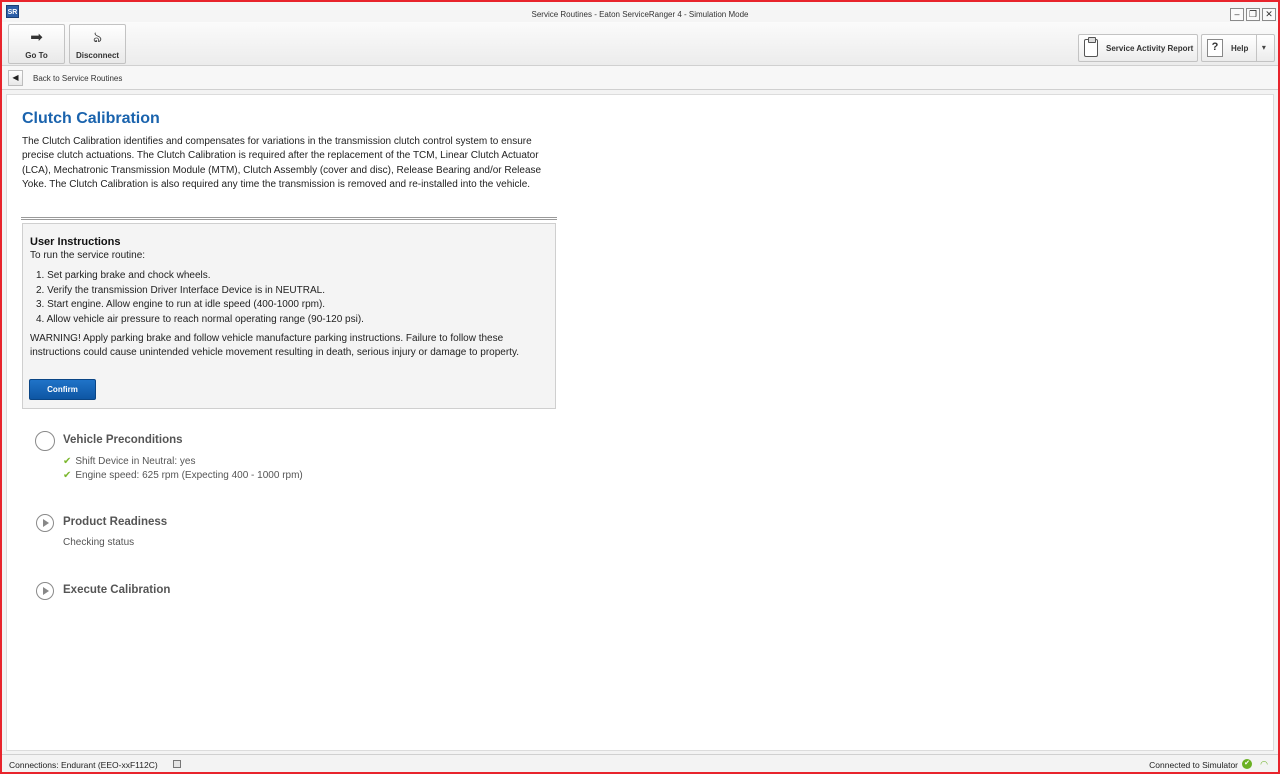 This screenshot has height=774, width=1280. Describe the element at coordinates (97, 55) in the screenshot. I see `disconnect-label: Disconnect` at that location.